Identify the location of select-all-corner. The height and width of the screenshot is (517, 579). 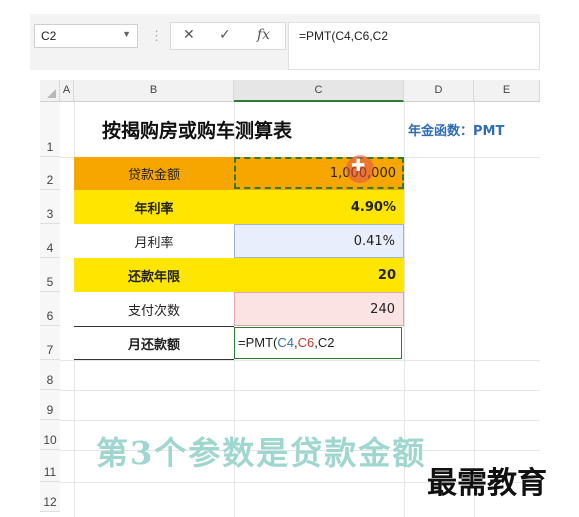
(50, 91).